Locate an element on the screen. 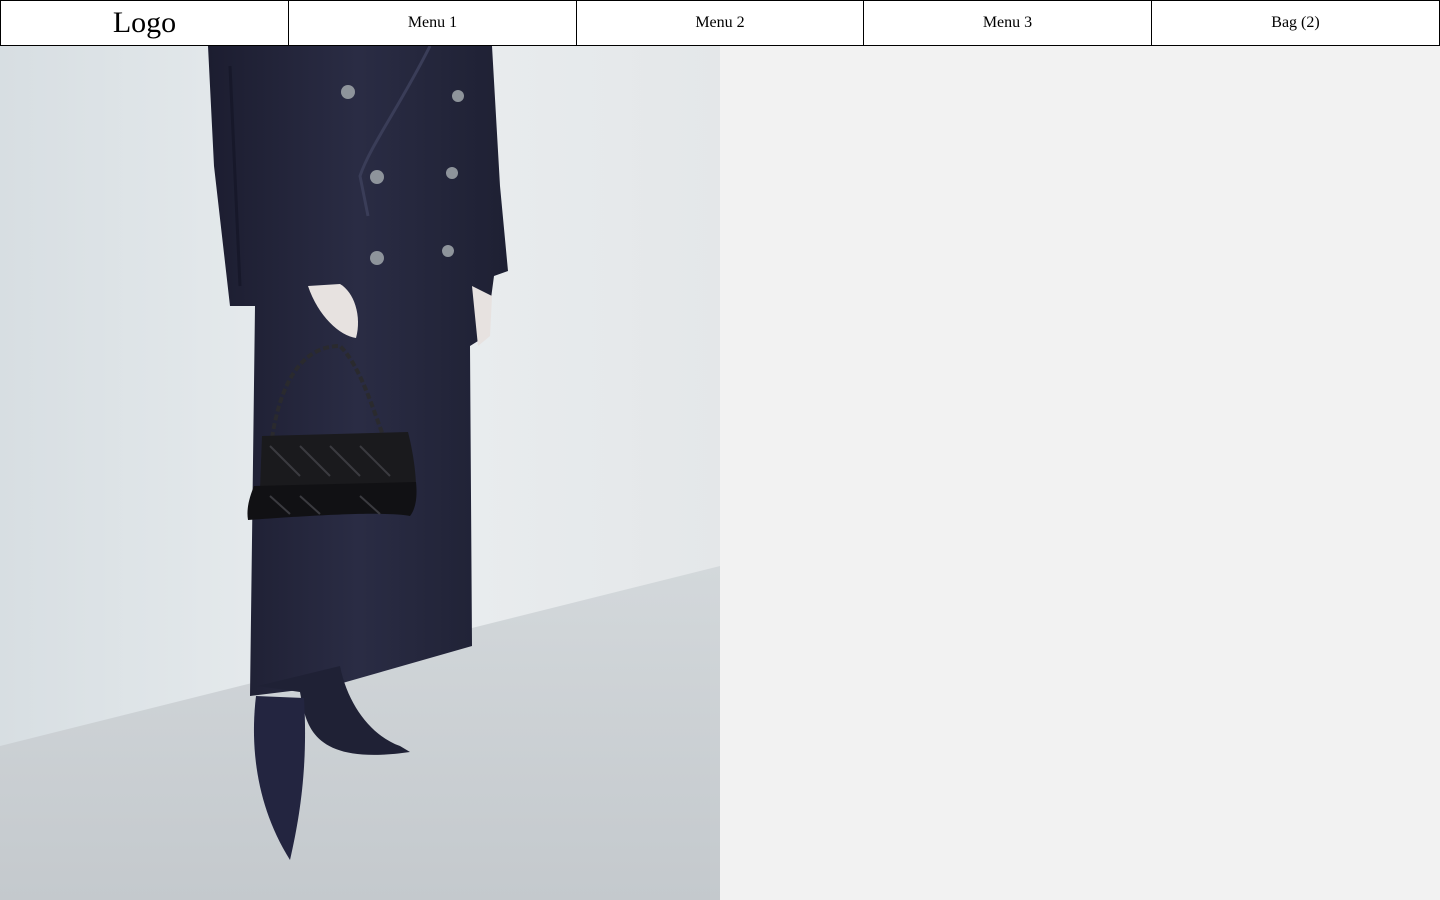  nav-menu-1: Menu 1 is located at coordinates (433, 23).